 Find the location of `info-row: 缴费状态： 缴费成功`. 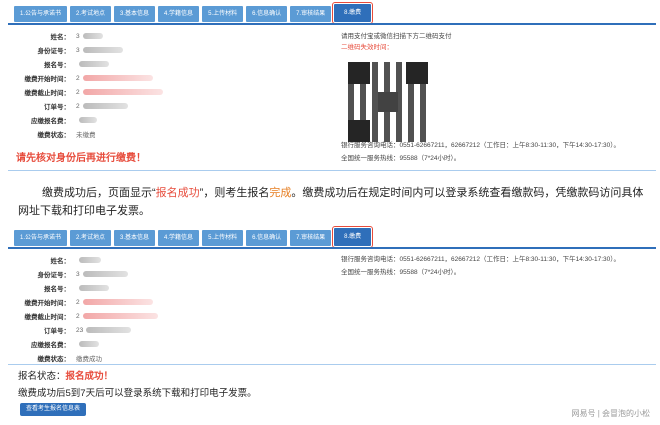

info-row: 缴费状态： 缴费成功 is located at coordinates (159, 358).